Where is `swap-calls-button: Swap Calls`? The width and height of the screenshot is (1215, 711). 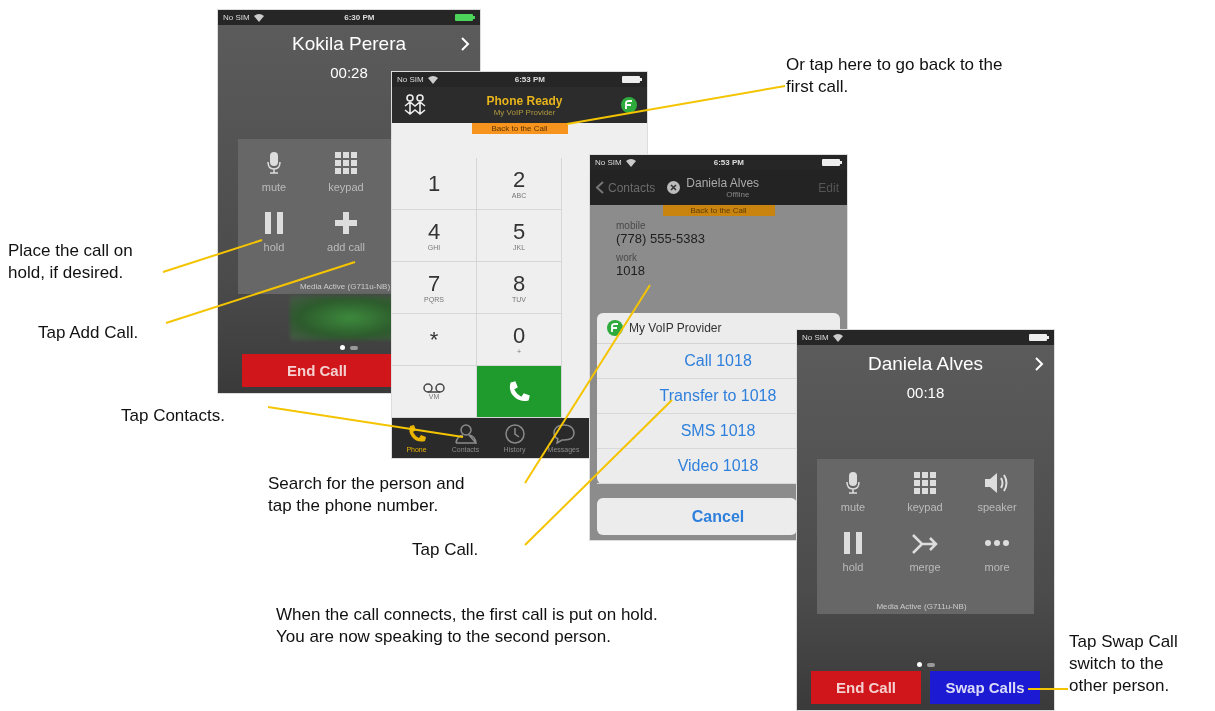
swap-calls-button: Swap Calls is located at coordinates (985, 687).